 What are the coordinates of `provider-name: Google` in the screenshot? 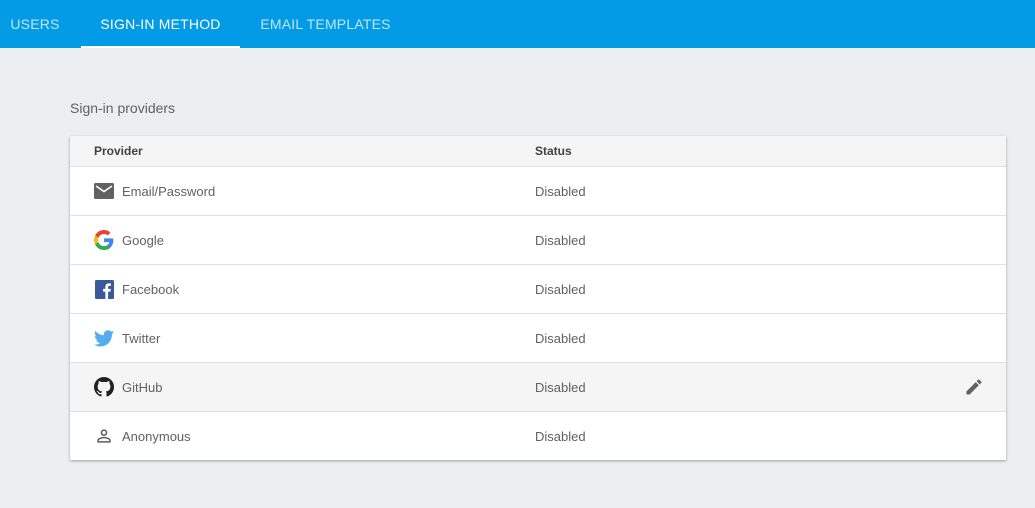 It's located at (143, 240).